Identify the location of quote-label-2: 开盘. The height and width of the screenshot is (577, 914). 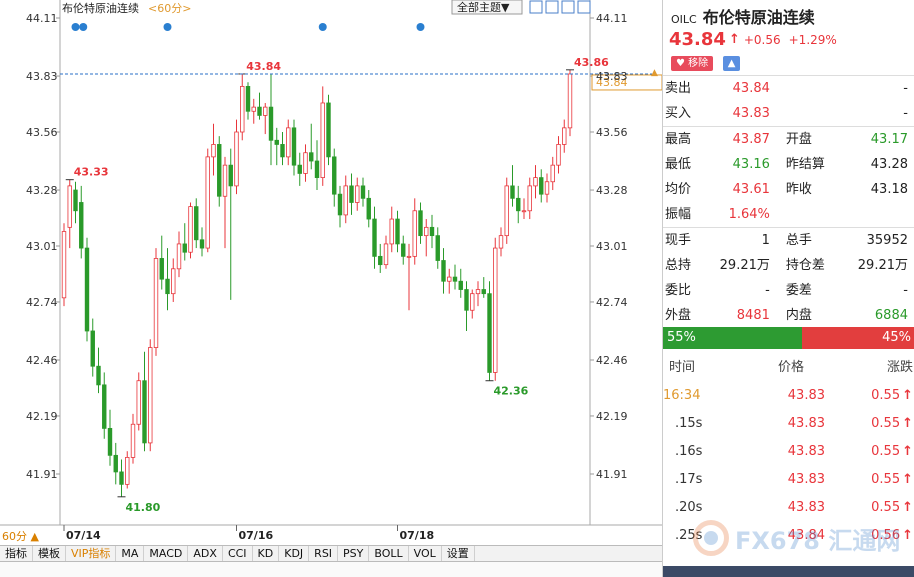
(798, 139).